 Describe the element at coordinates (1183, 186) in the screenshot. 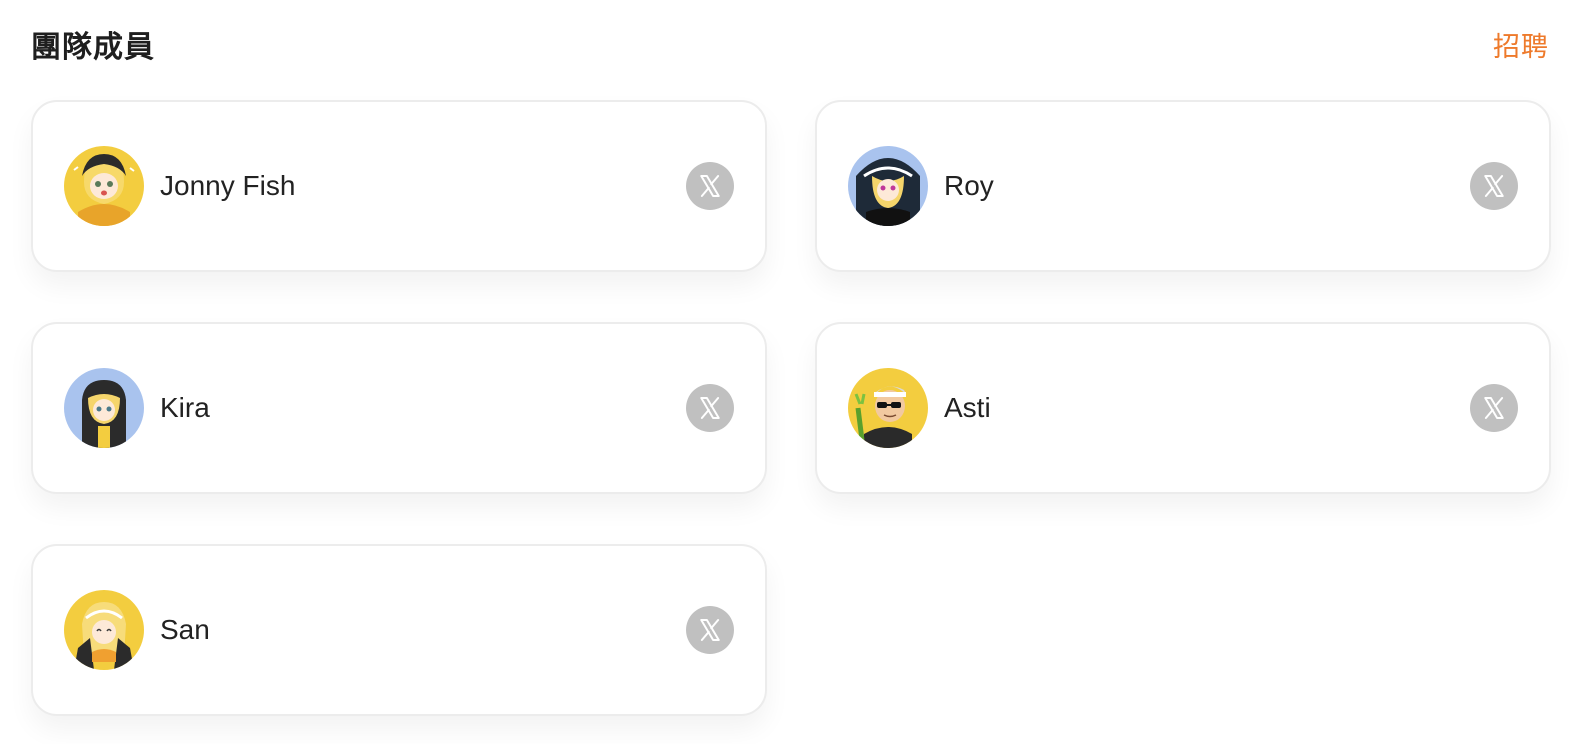

I see `member-card: Roy` at that location.